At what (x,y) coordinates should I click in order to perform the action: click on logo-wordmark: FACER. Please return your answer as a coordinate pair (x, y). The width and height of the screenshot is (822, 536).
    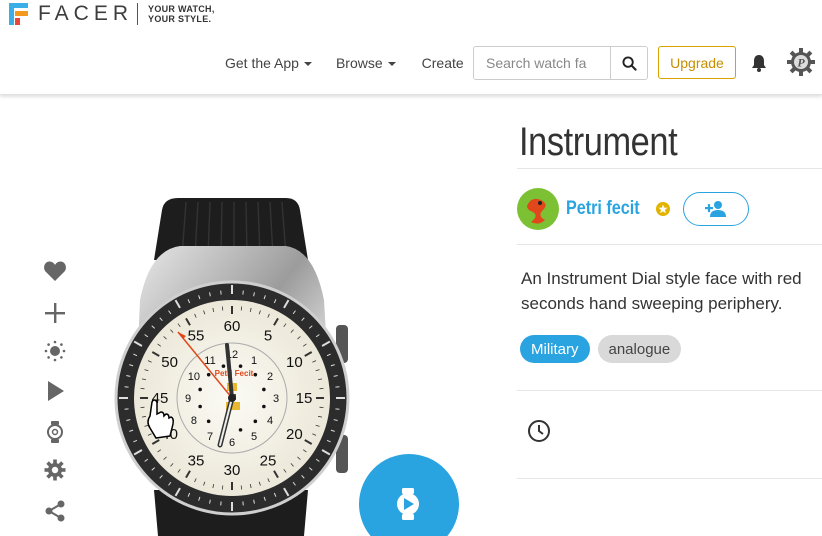
    Looking at the image, I should click on (86, 13).